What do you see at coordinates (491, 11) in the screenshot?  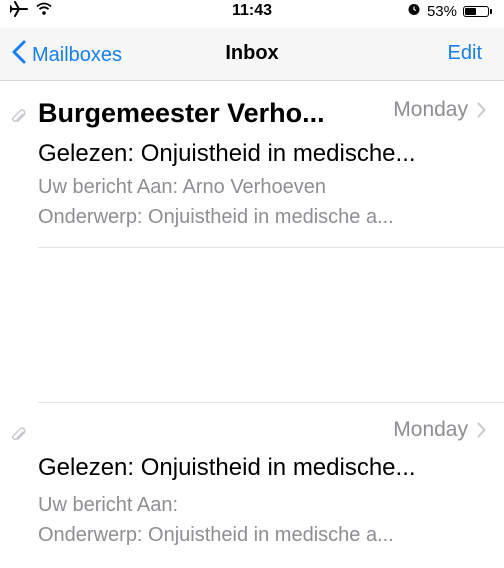 I see `battery-tip` at bounding box center [491, 11].